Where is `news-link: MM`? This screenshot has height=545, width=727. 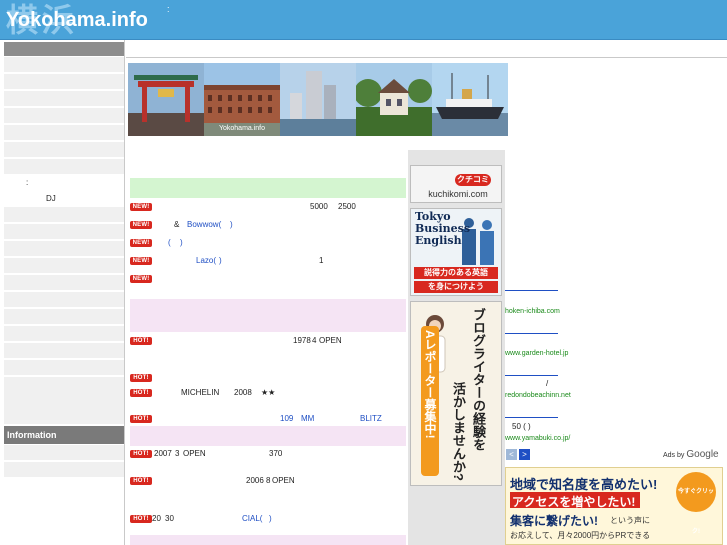
news-link: MM is located at coordinates (307, 419).